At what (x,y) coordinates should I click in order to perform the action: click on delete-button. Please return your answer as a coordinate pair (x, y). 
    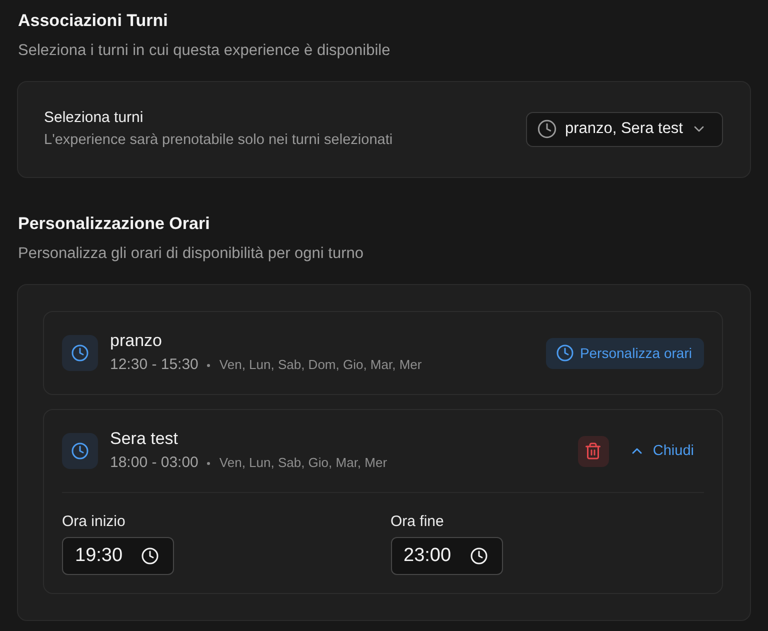
    Looking at the image, I should click on (593, 451).